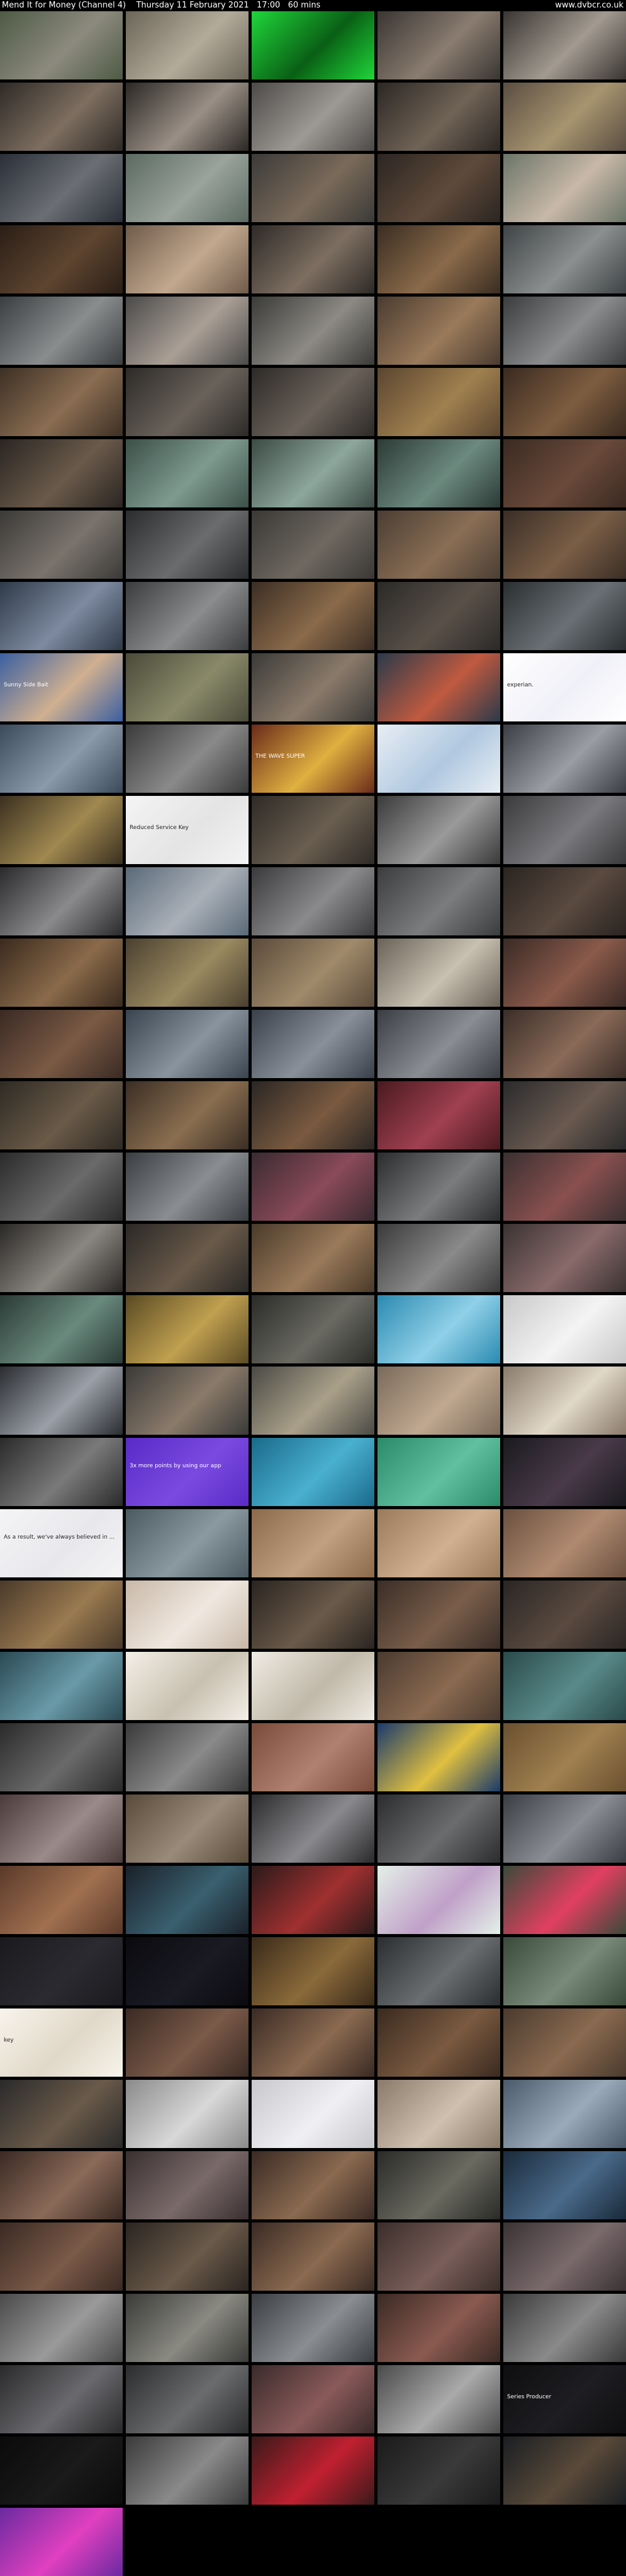 The width and height of the screenshot is (626, 2576). I want to click on video-frame-thumbnail: THE WAVE SUPER, so click(313, 759).